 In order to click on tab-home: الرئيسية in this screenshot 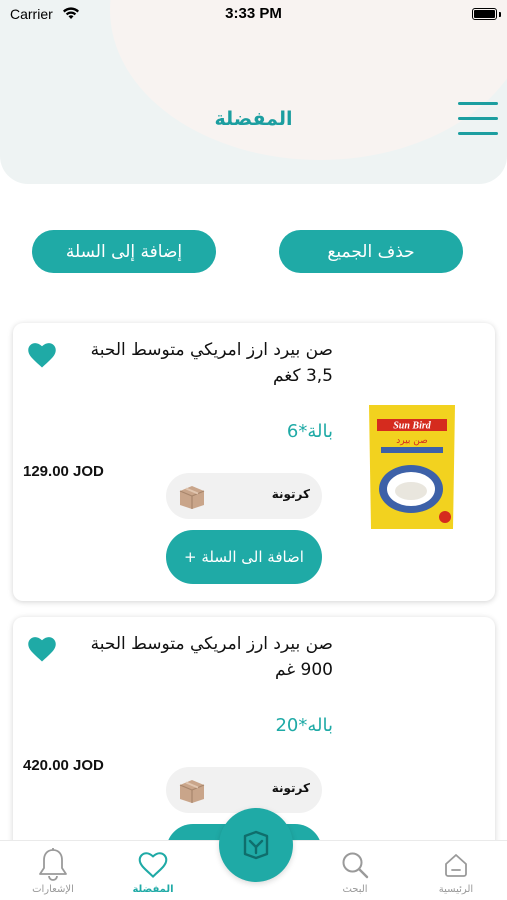, I will do `click(456, 870)`.